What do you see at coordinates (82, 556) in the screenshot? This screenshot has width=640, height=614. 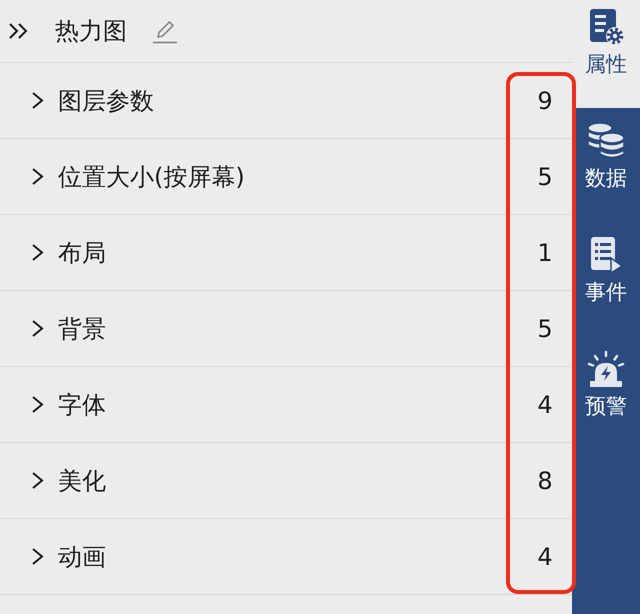 I see `section-label: 动画` at bounding box center [82, 556].